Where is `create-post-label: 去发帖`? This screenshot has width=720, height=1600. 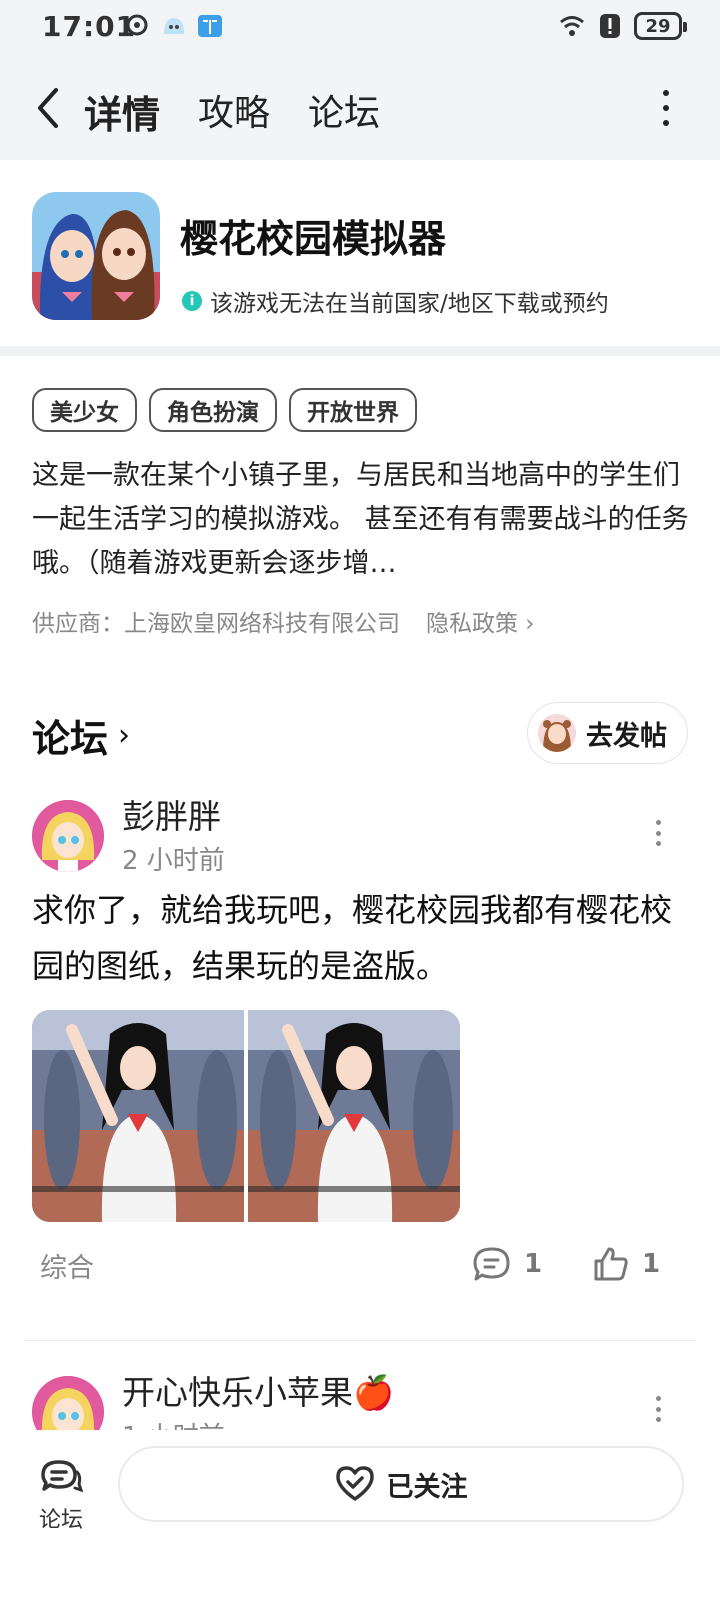 create-post-label: 去发帖 is located at coordinates (626, 736).